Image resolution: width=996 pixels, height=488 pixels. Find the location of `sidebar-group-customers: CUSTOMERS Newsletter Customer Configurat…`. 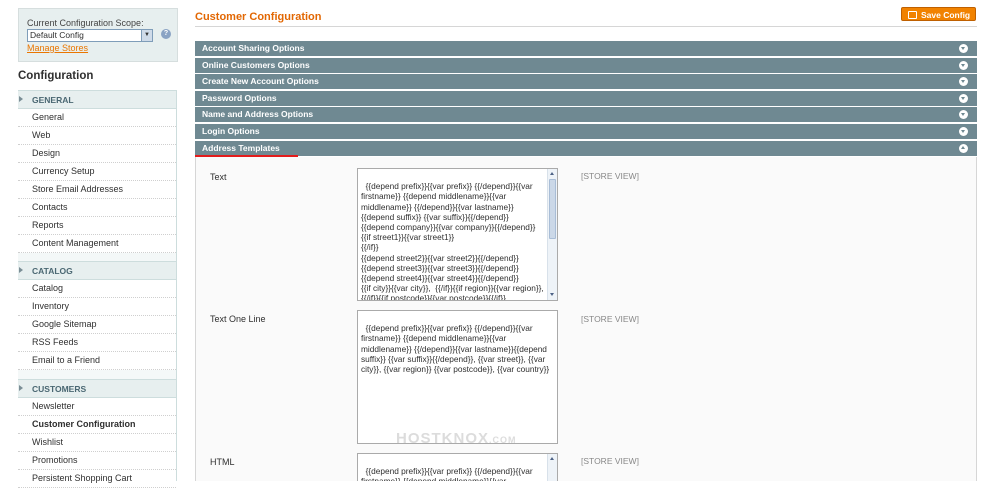

sidebar-group-customers: CUSTOMERS Newsletter Customer Configurat… is located at coordinates (97, 433).